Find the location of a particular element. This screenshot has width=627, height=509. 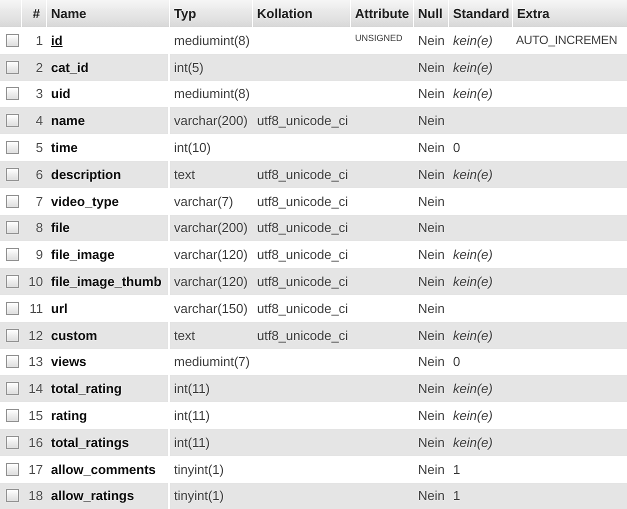

column-header: # is located at coordinates (34, 13).